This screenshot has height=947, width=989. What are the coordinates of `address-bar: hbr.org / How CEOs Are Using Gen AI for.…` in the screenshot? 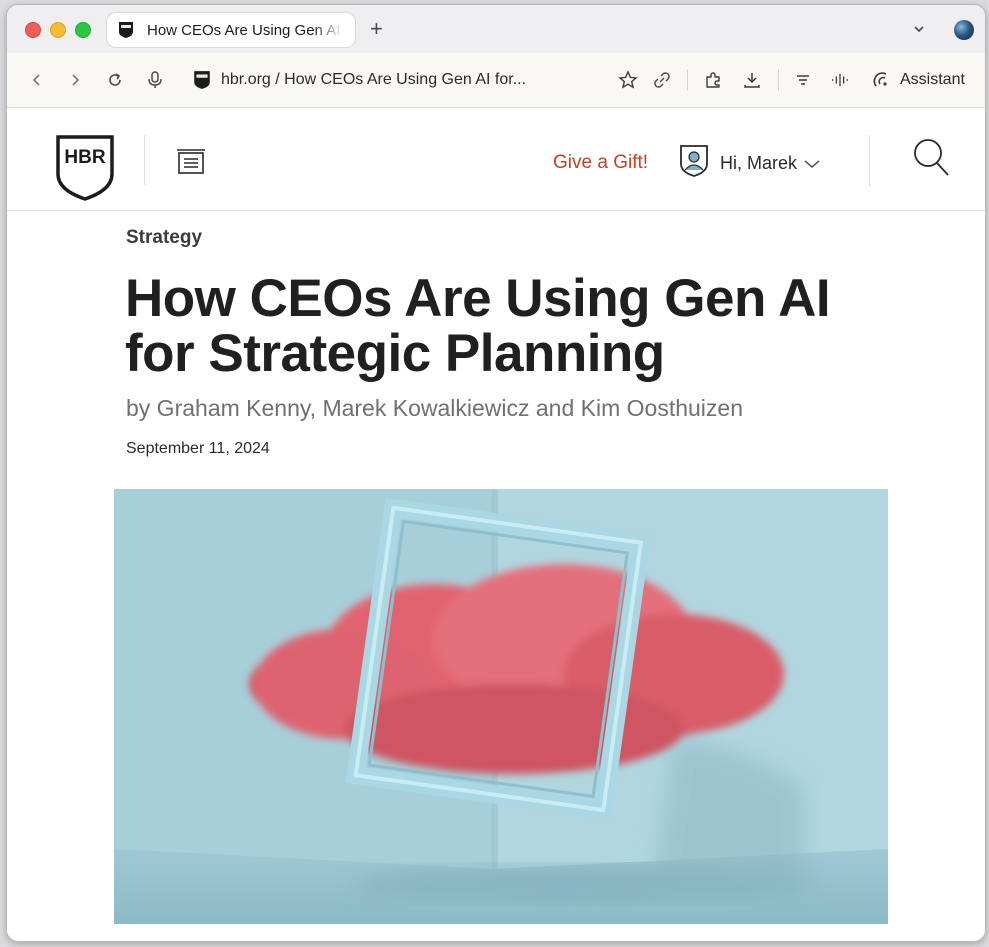 It's located at (373, 80).